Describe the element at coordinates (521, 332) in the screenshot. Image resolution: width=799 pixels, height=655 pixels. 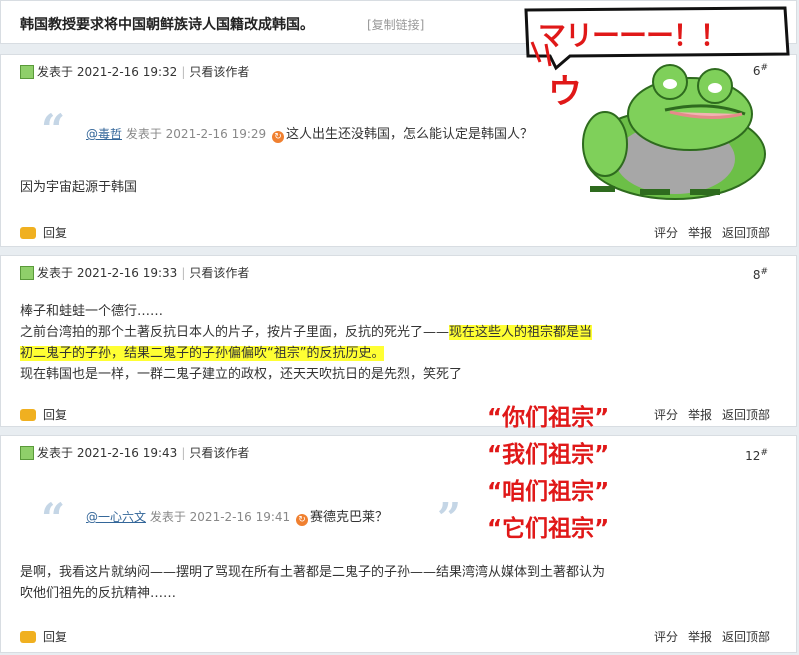
I see `highlighted-text: 现在这些人的祖宗都是当` at that location.